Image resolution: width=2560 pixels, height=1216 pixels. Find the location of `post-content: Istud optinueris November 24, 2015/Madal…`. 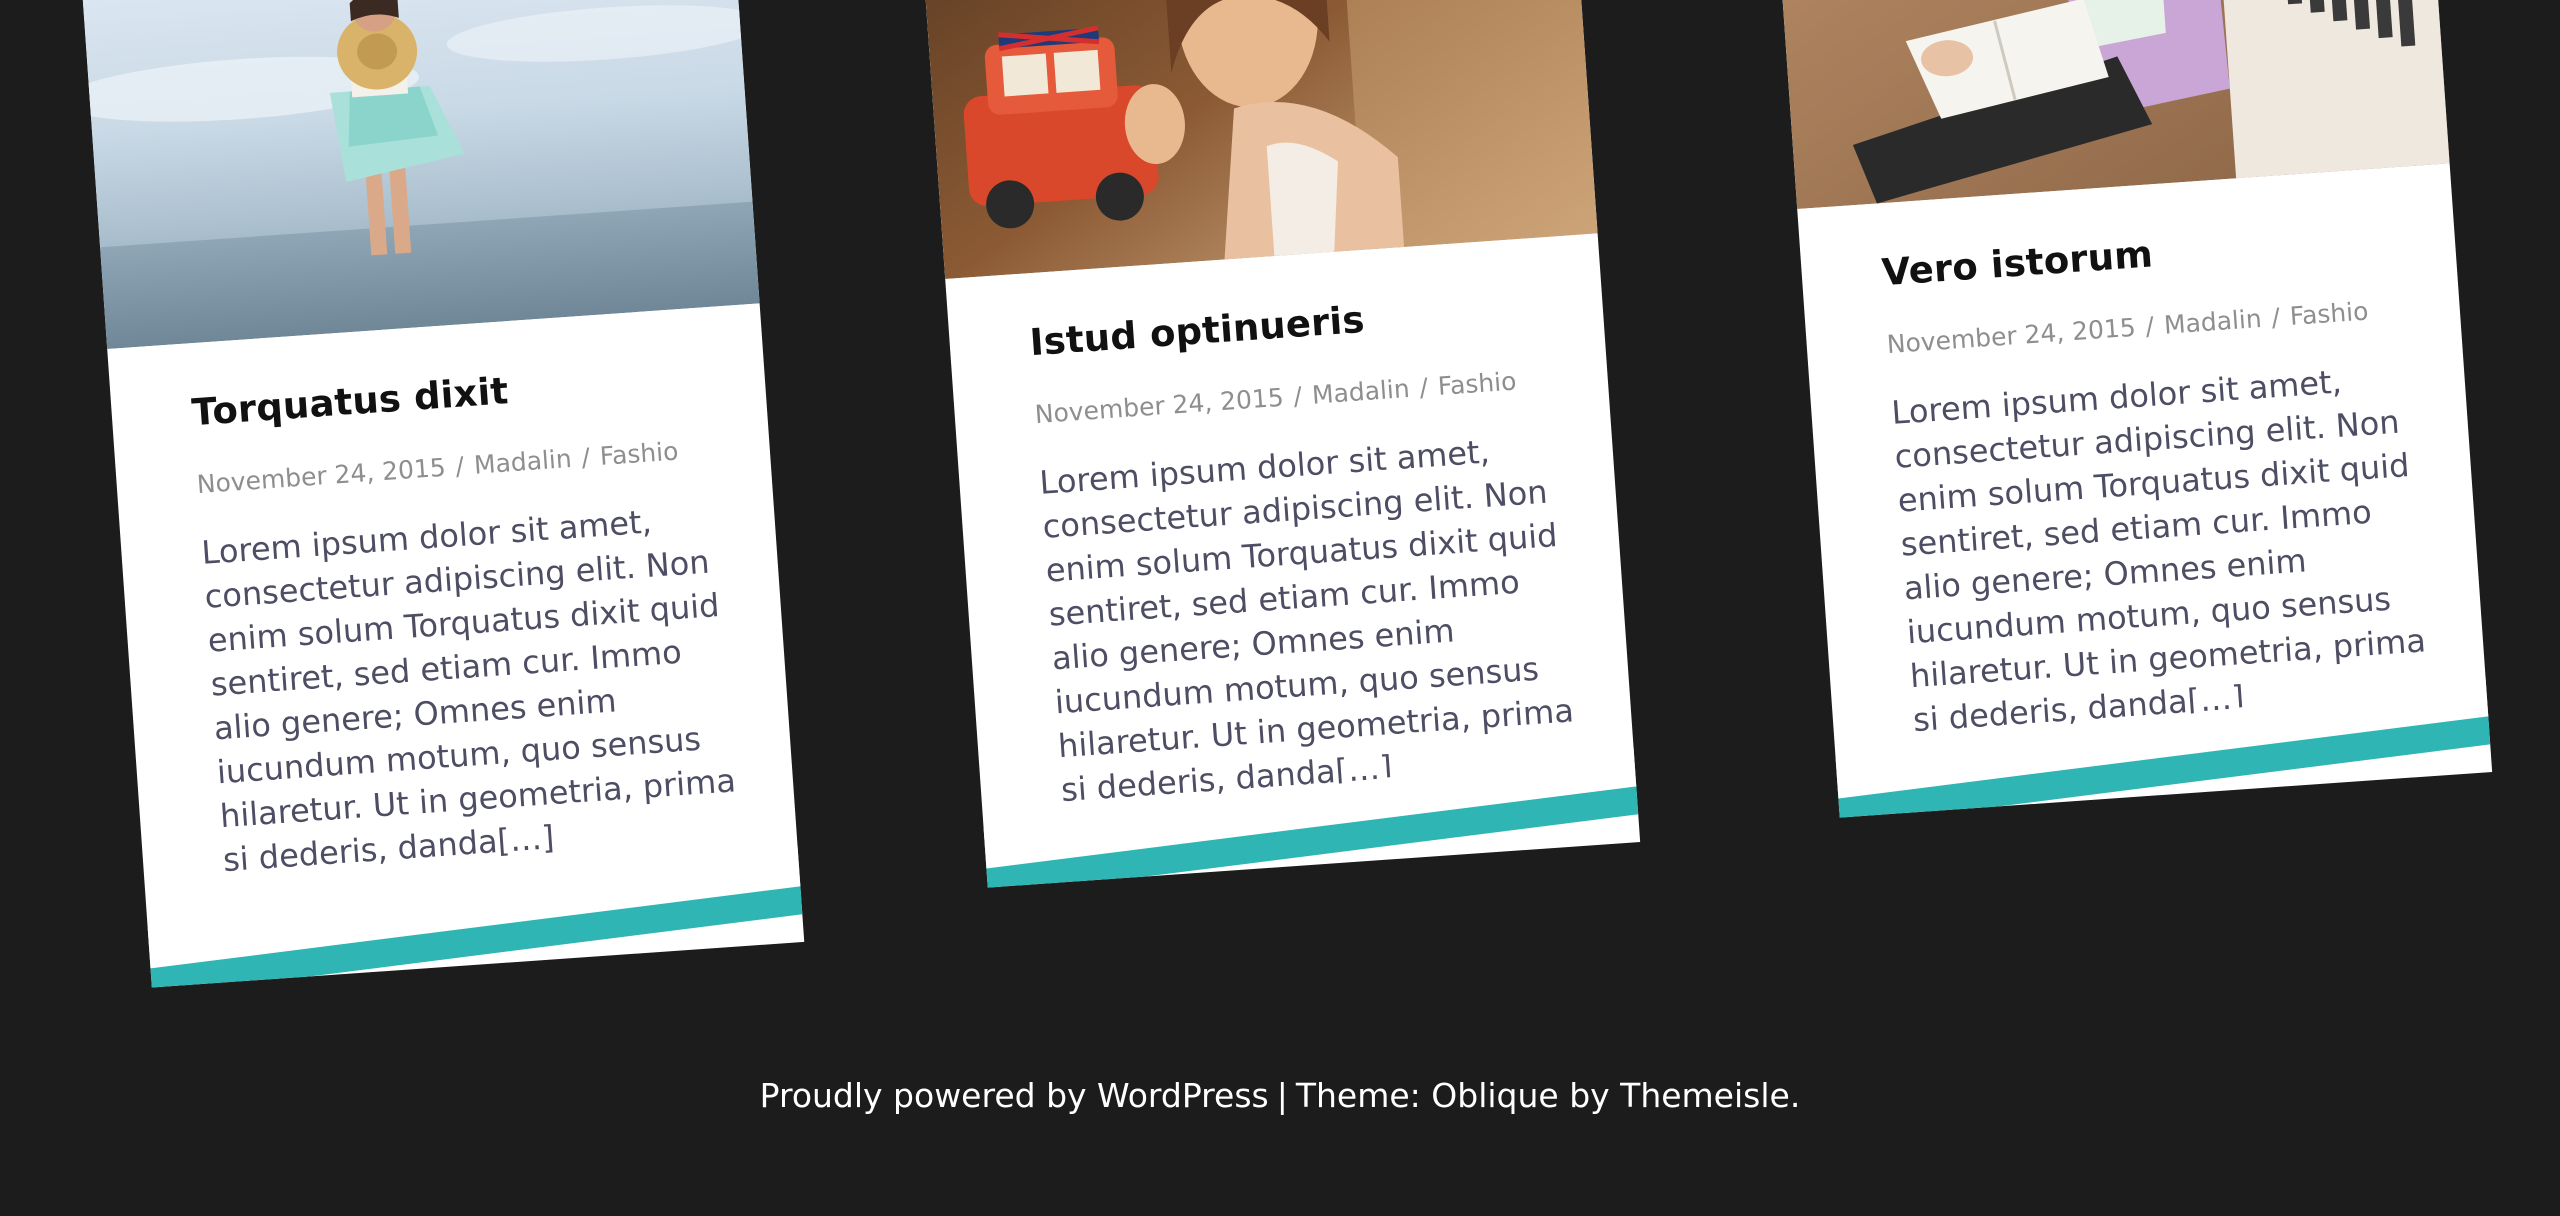

post-content: Istud optinueris November 24, 2015/Madal… is located at coordinates (1303, 548).